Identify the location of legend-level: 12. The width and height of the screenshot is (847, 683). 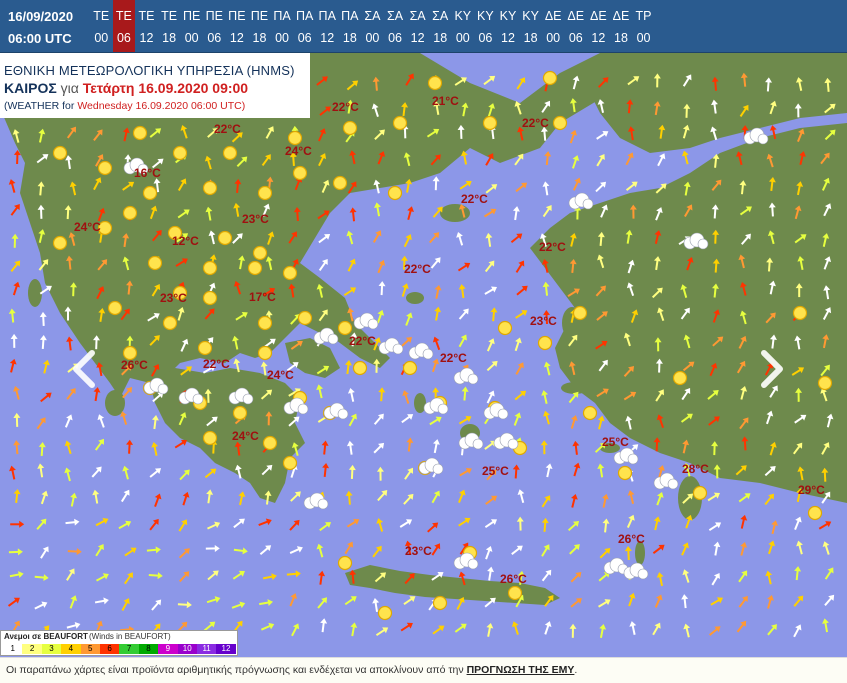
(225, 649).